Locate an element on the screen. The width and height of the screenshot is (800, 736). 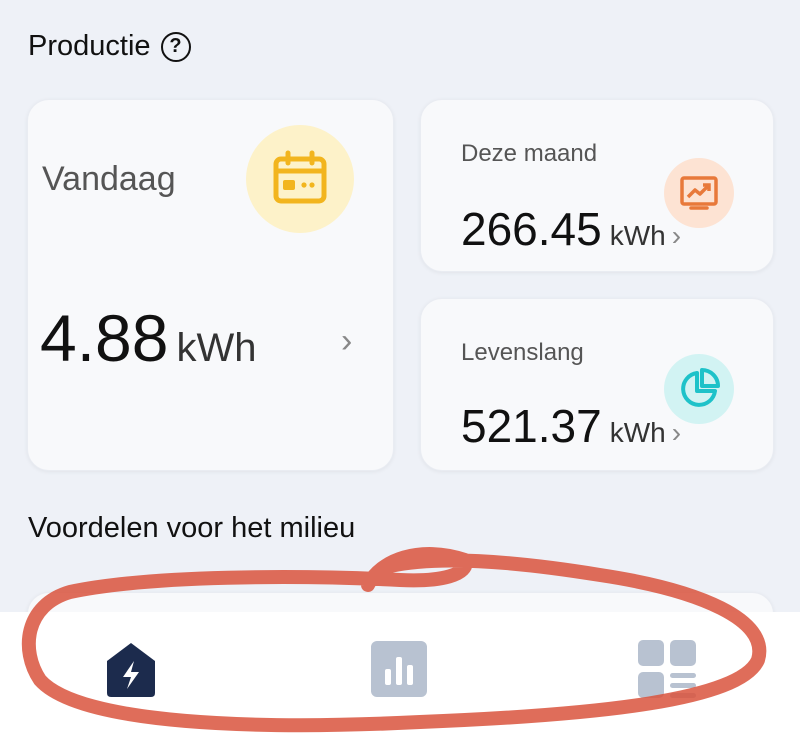
environment-title: Voordelen voor het milieu is located at coordinates (192, 528).